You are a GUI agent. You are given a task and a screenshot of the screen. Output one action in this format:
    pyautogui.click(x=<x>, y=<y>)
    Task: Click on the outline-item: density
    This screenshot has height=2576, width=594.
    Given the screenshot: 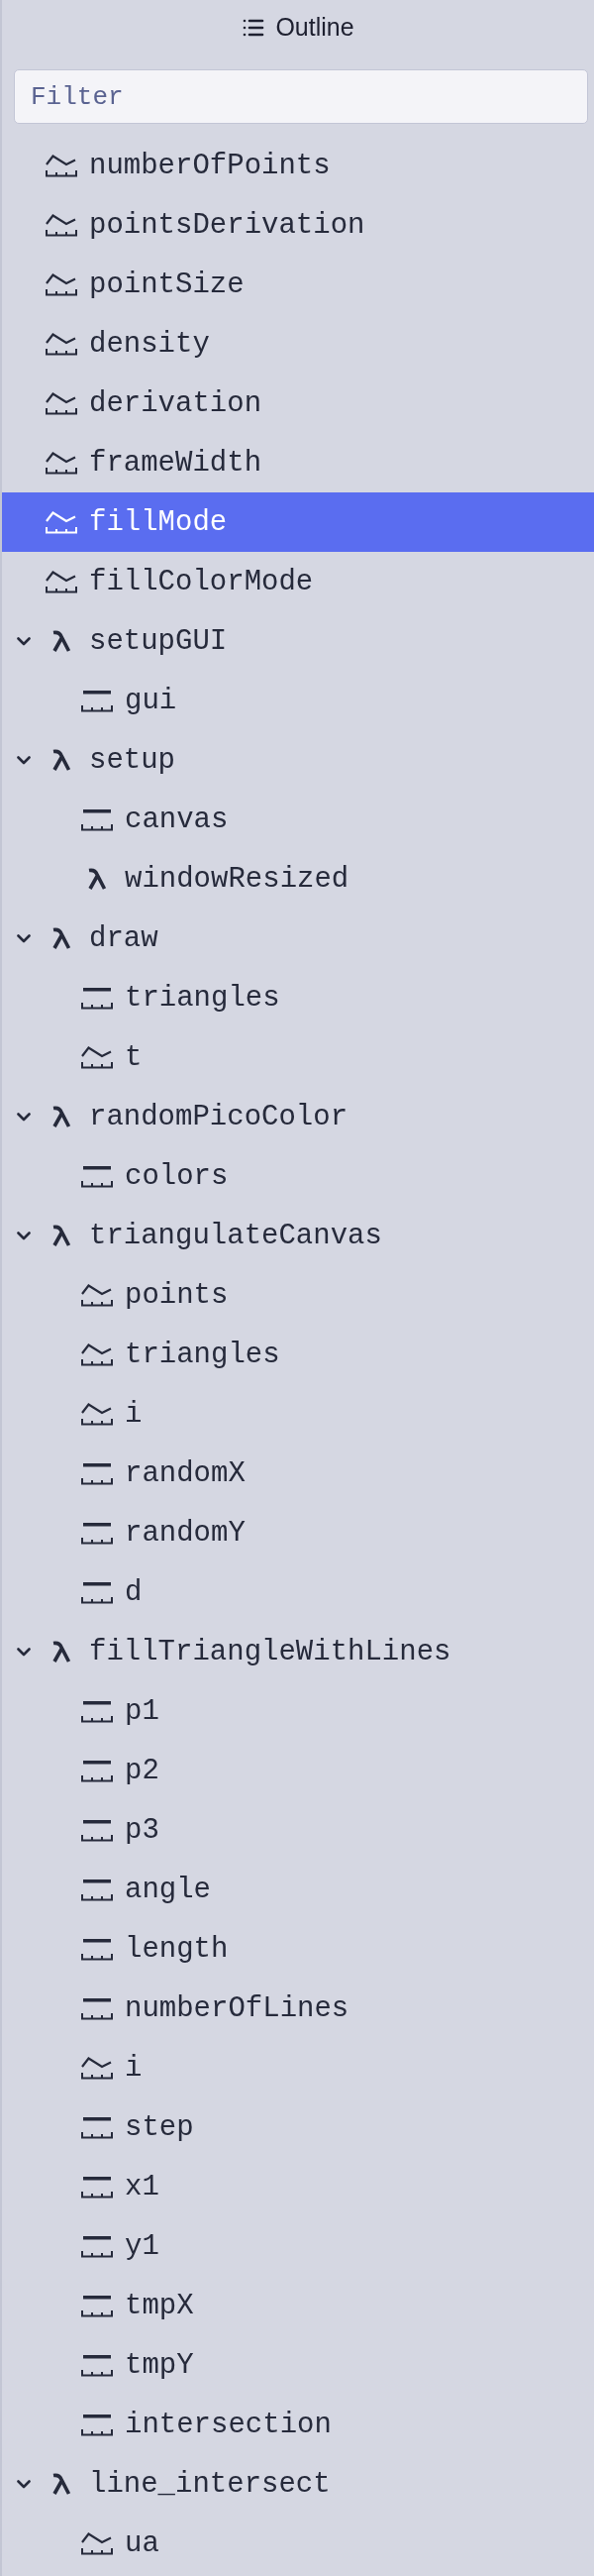 What is the action you would take?
    pyautogui.click(x=298, y=344)
    